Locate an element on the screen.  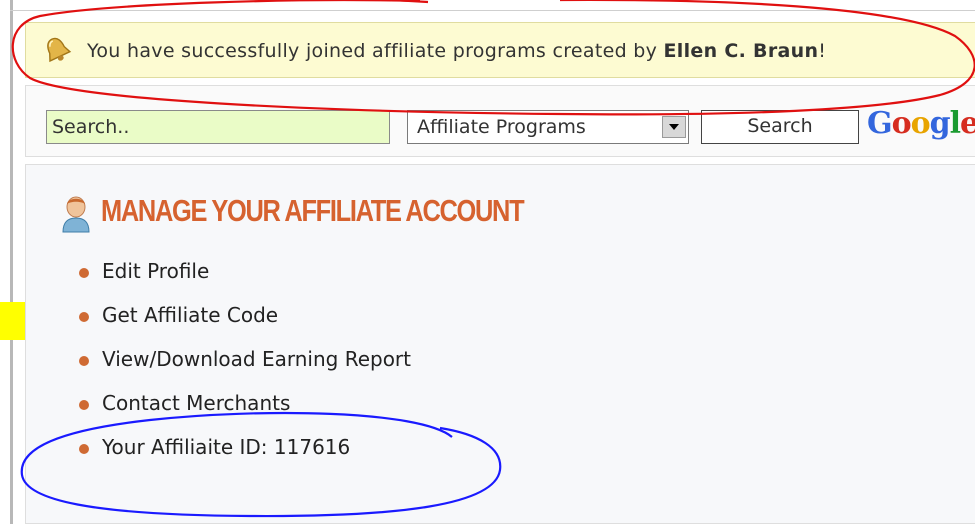
menu-item-label: Contact Merchants is located at coordinates (196, 403).